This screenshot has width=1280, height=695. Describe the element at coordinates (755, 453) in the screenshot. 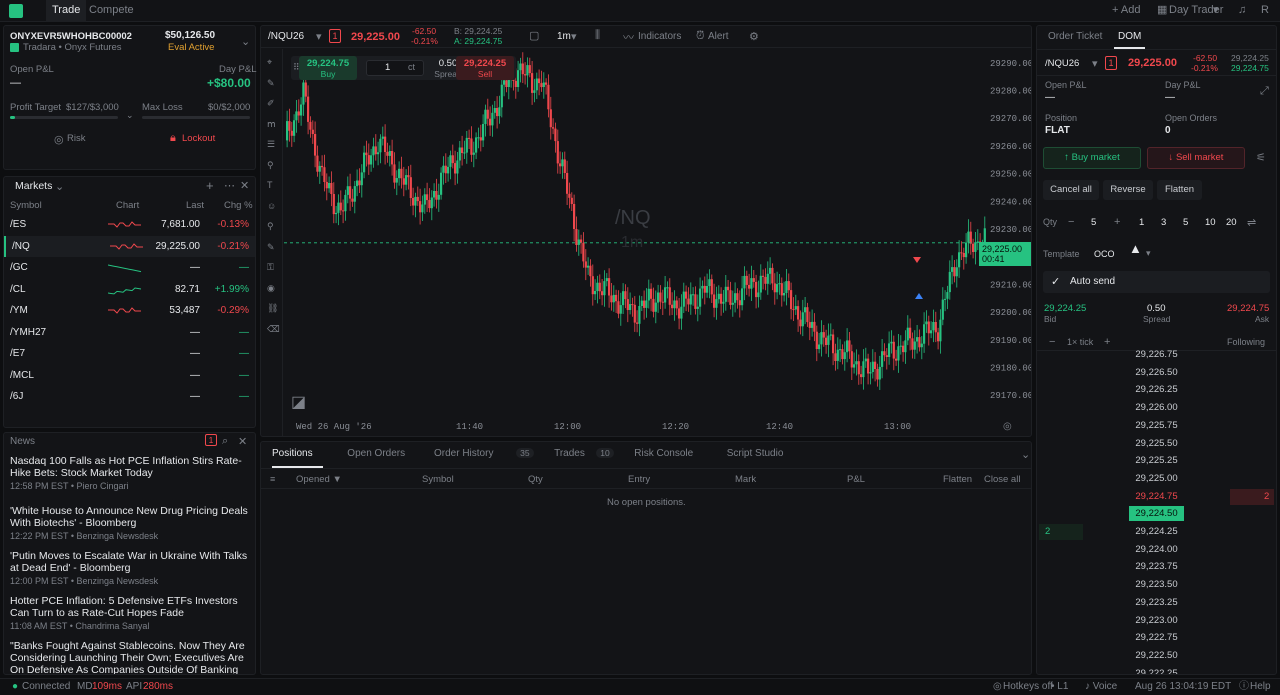

I see `tab-script-studio: Script Studio` at that location.